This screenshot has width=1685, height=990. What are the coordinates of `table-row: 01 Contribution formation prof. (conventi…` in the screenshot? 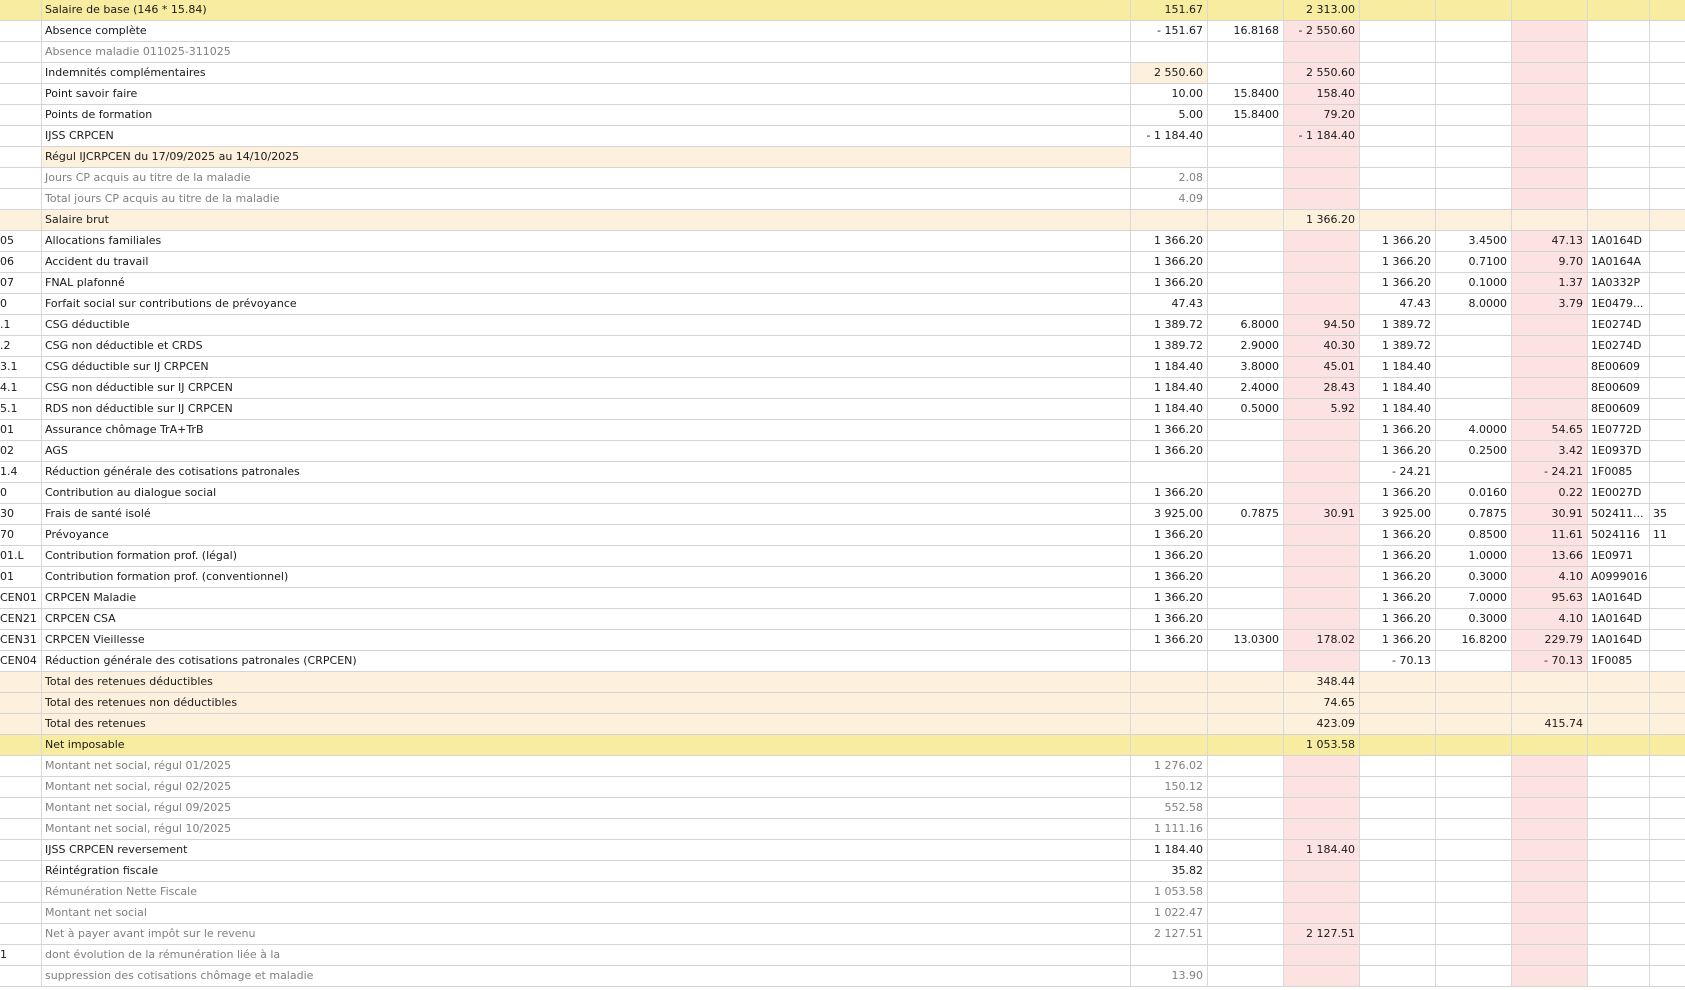 It's located at (842, 577).